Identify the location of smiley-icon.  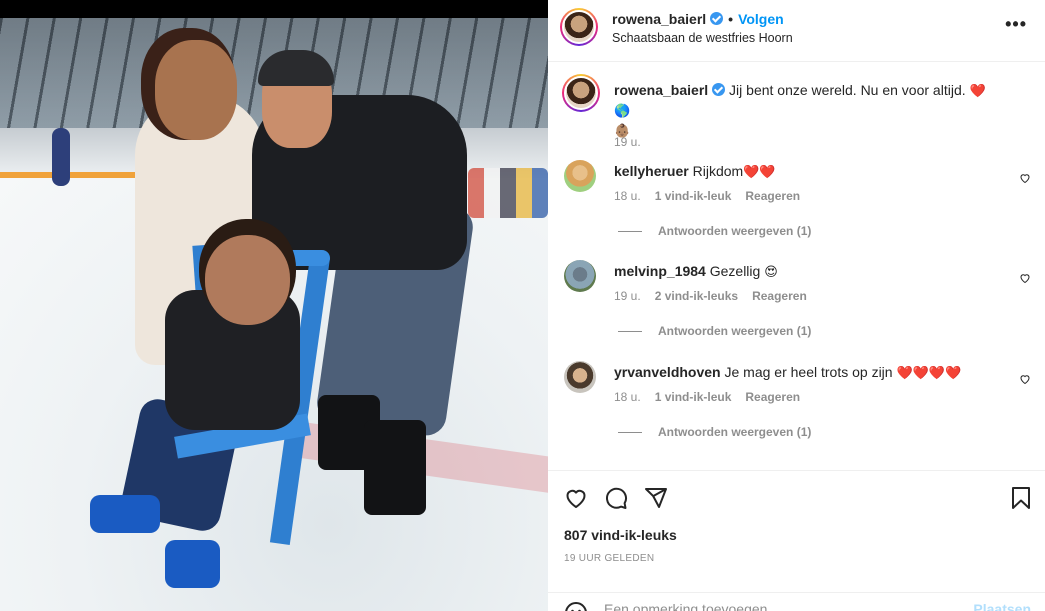
(576, 606).